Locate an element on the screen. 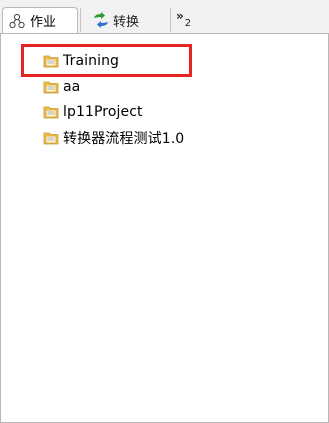  tree-item-aa: aa is located at coordinates (61, 87).